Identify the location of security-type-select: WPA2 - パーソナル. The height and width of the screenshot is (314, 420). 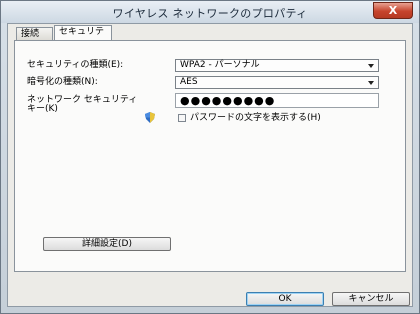
(277, 65).